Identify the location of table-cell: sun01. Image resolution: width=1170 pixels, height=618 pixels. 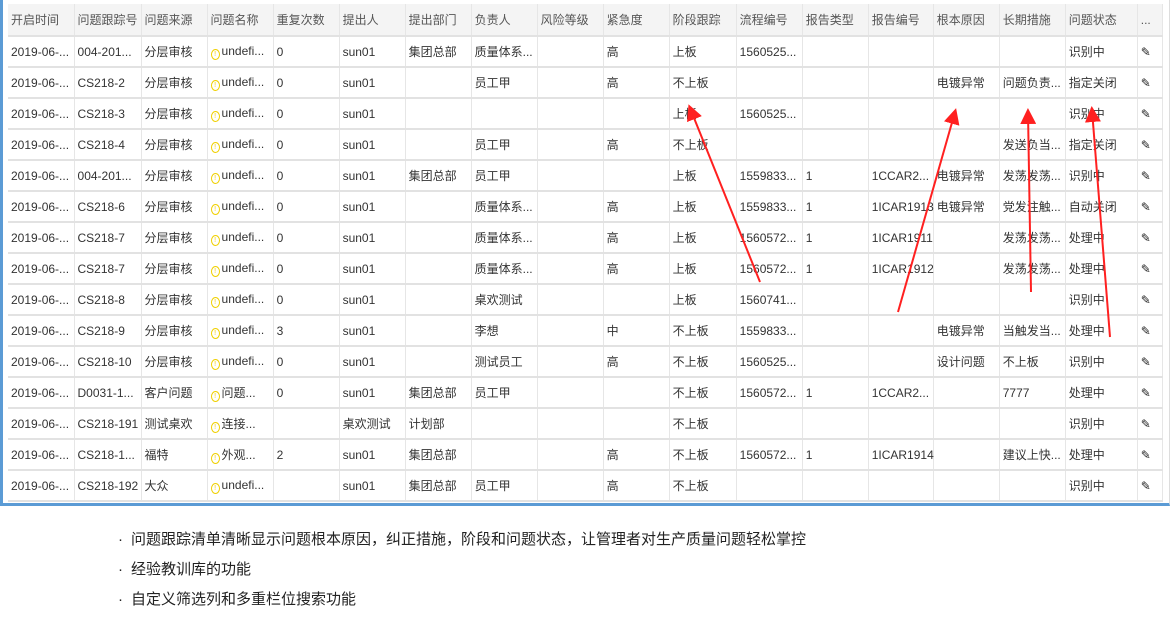
(372, 145).